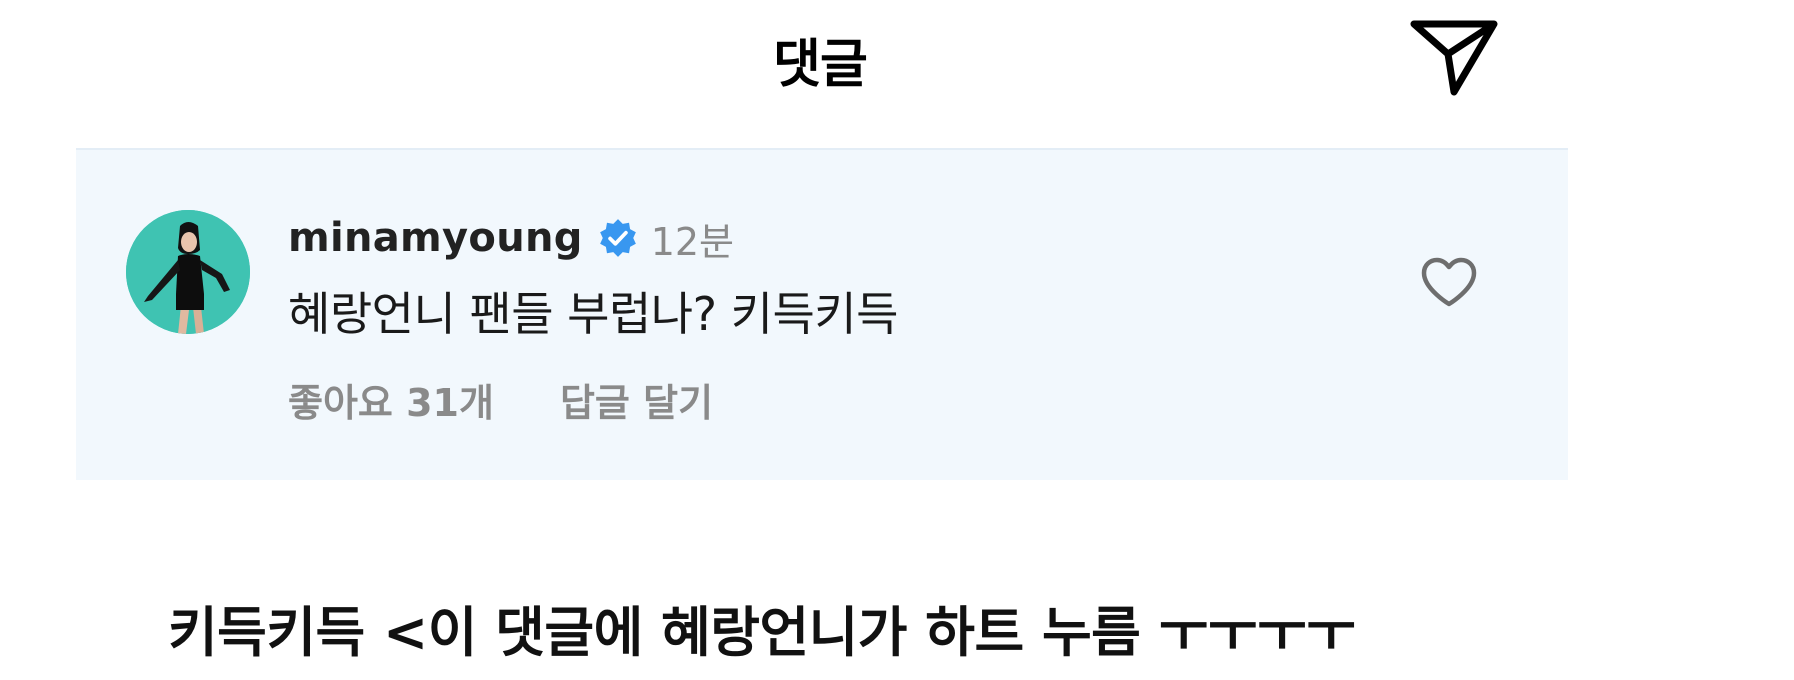 The height and width of the screenshot is (680, 1794). I want to click on comment-header: minamyoung 12분, so click(511, 238).